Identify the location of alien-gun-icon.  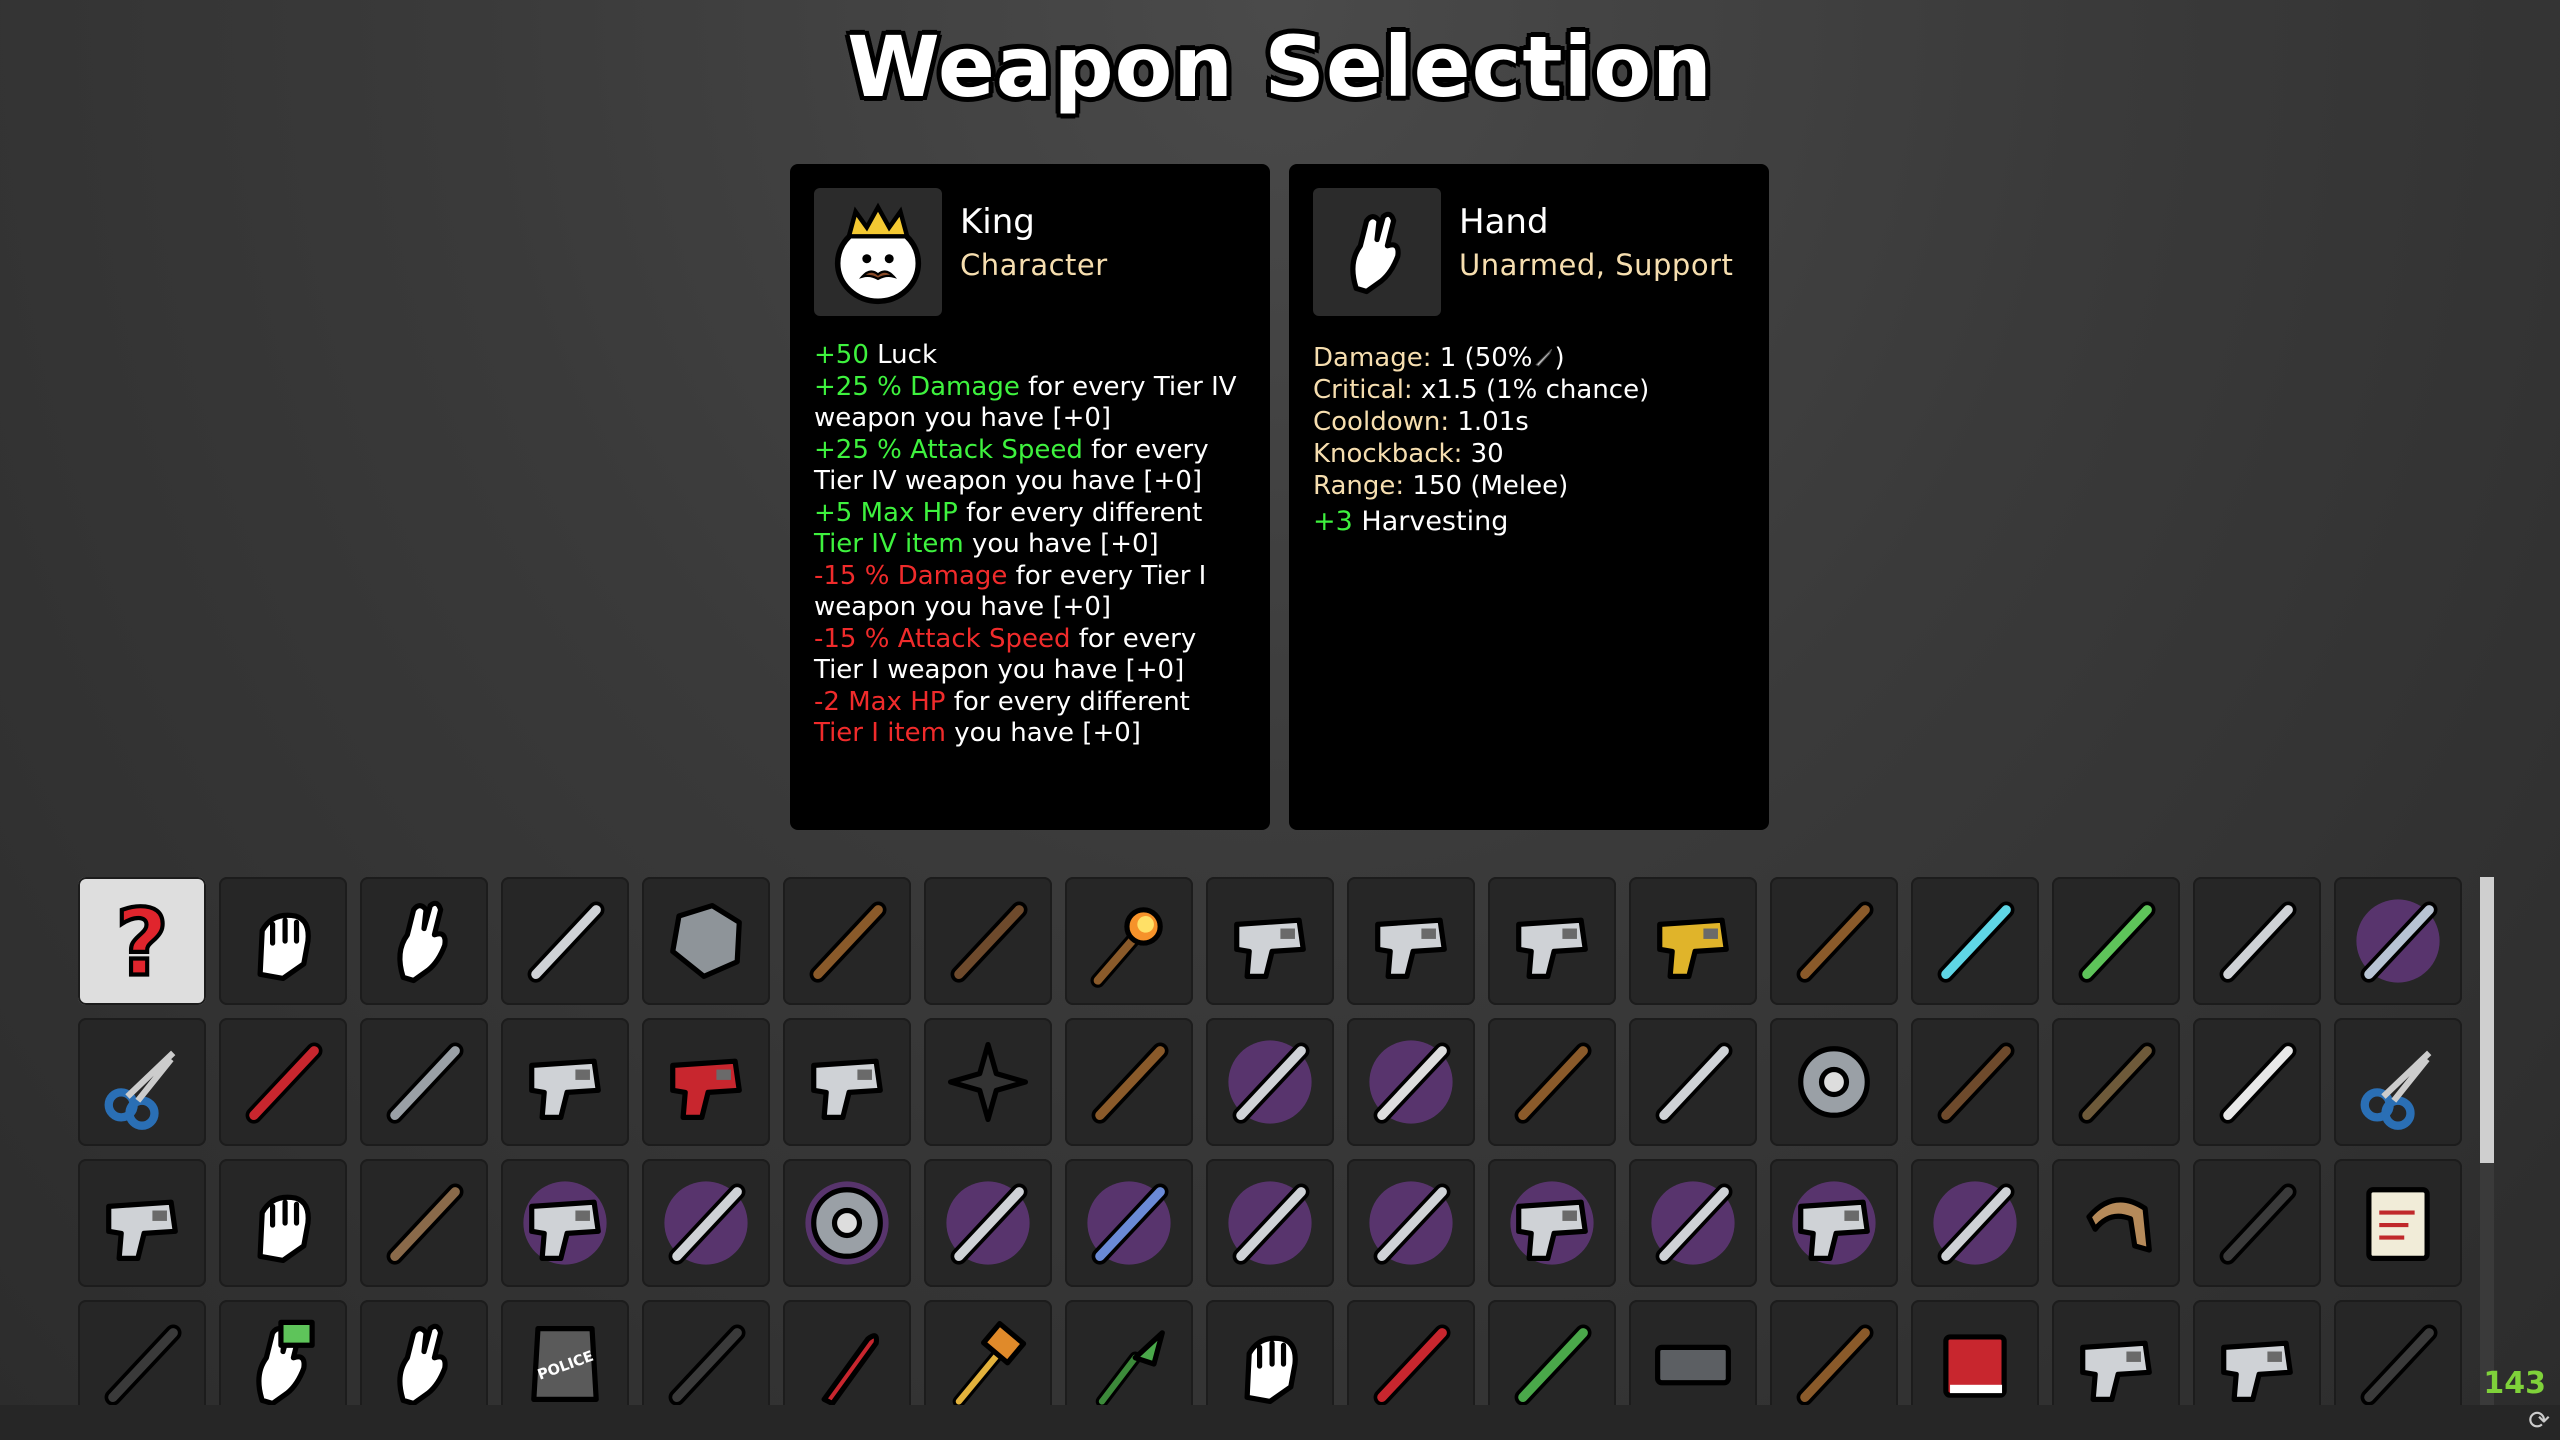
(565, 1223).